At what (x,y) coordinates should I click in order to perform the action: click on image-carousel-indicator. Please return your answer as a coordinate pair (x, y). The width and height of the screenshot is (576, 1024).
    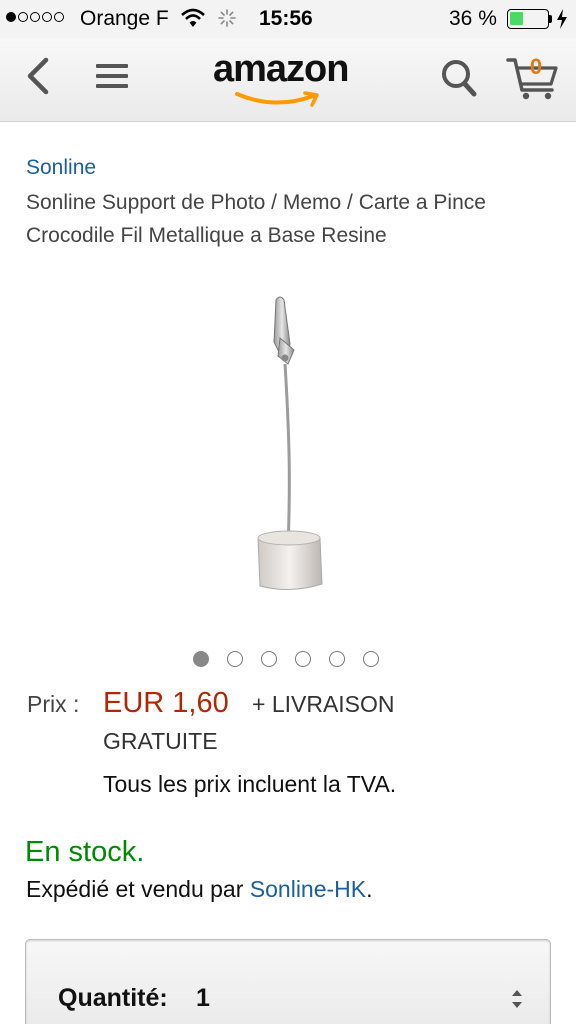
    Looking at the image, I should click on (286, 659).